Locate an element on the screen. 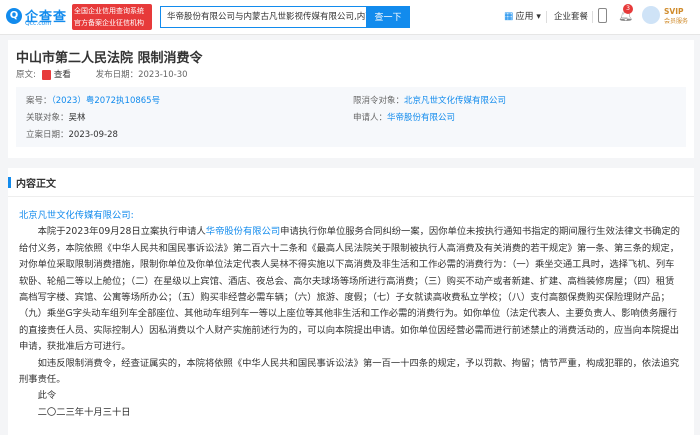 Image resolution: width=700 pixels, height=435 pixels. source-label: 原文: is located at coordinates (26, 75).